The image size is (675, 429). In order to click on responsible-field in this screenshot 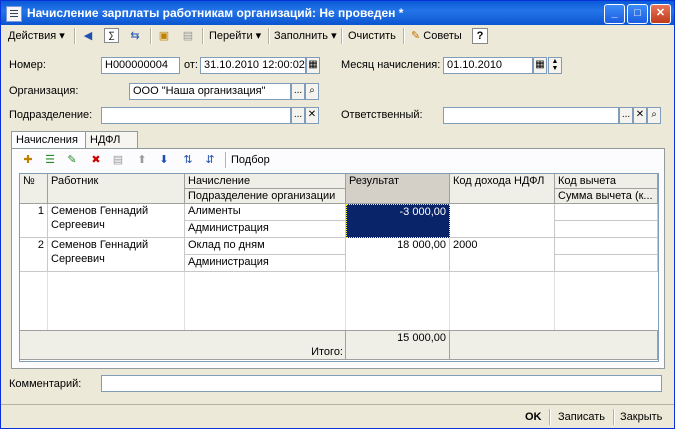, I will do `click(531, 115)`.